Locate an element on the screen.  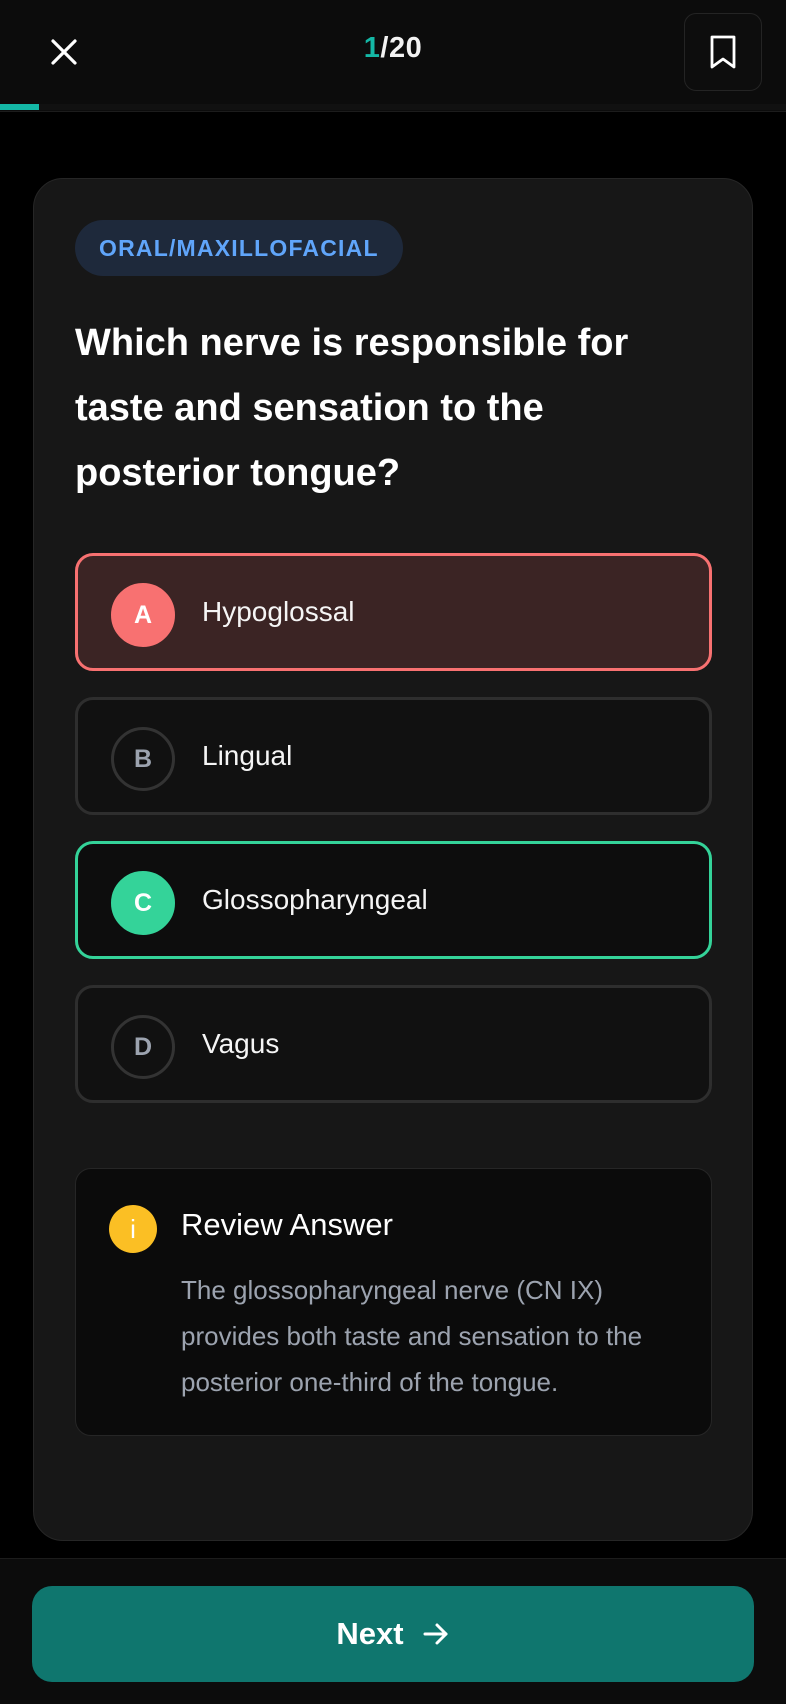
option-c: C Glossopharyngeal is located at coordinates (393, 900).